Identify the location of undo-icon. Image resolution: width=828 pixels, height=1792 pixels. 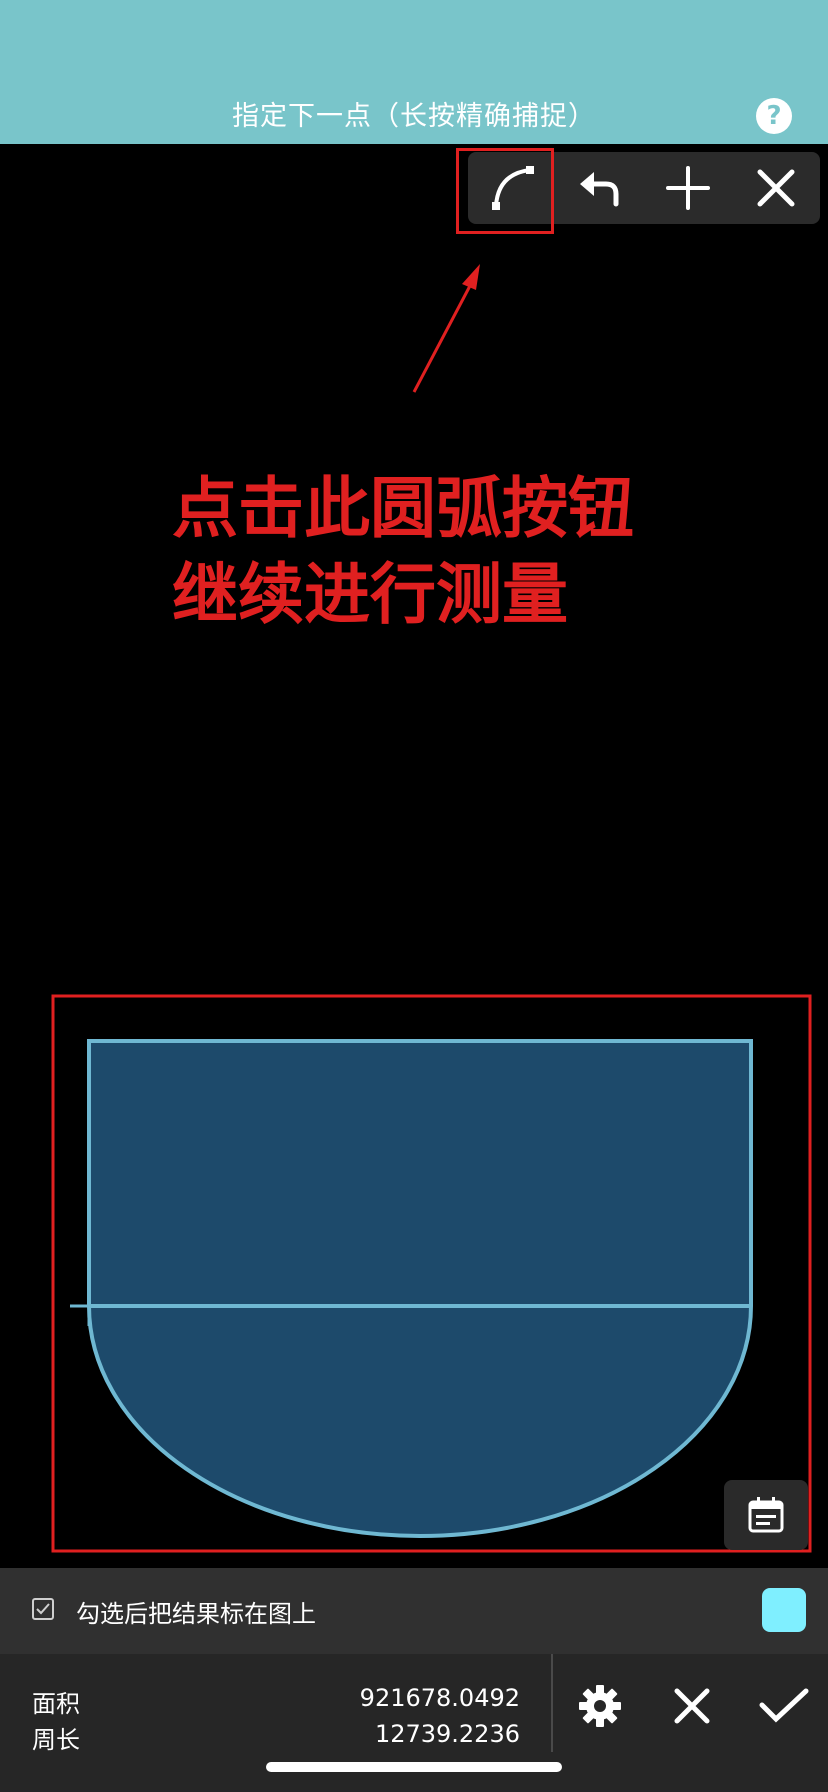
(599, 189).